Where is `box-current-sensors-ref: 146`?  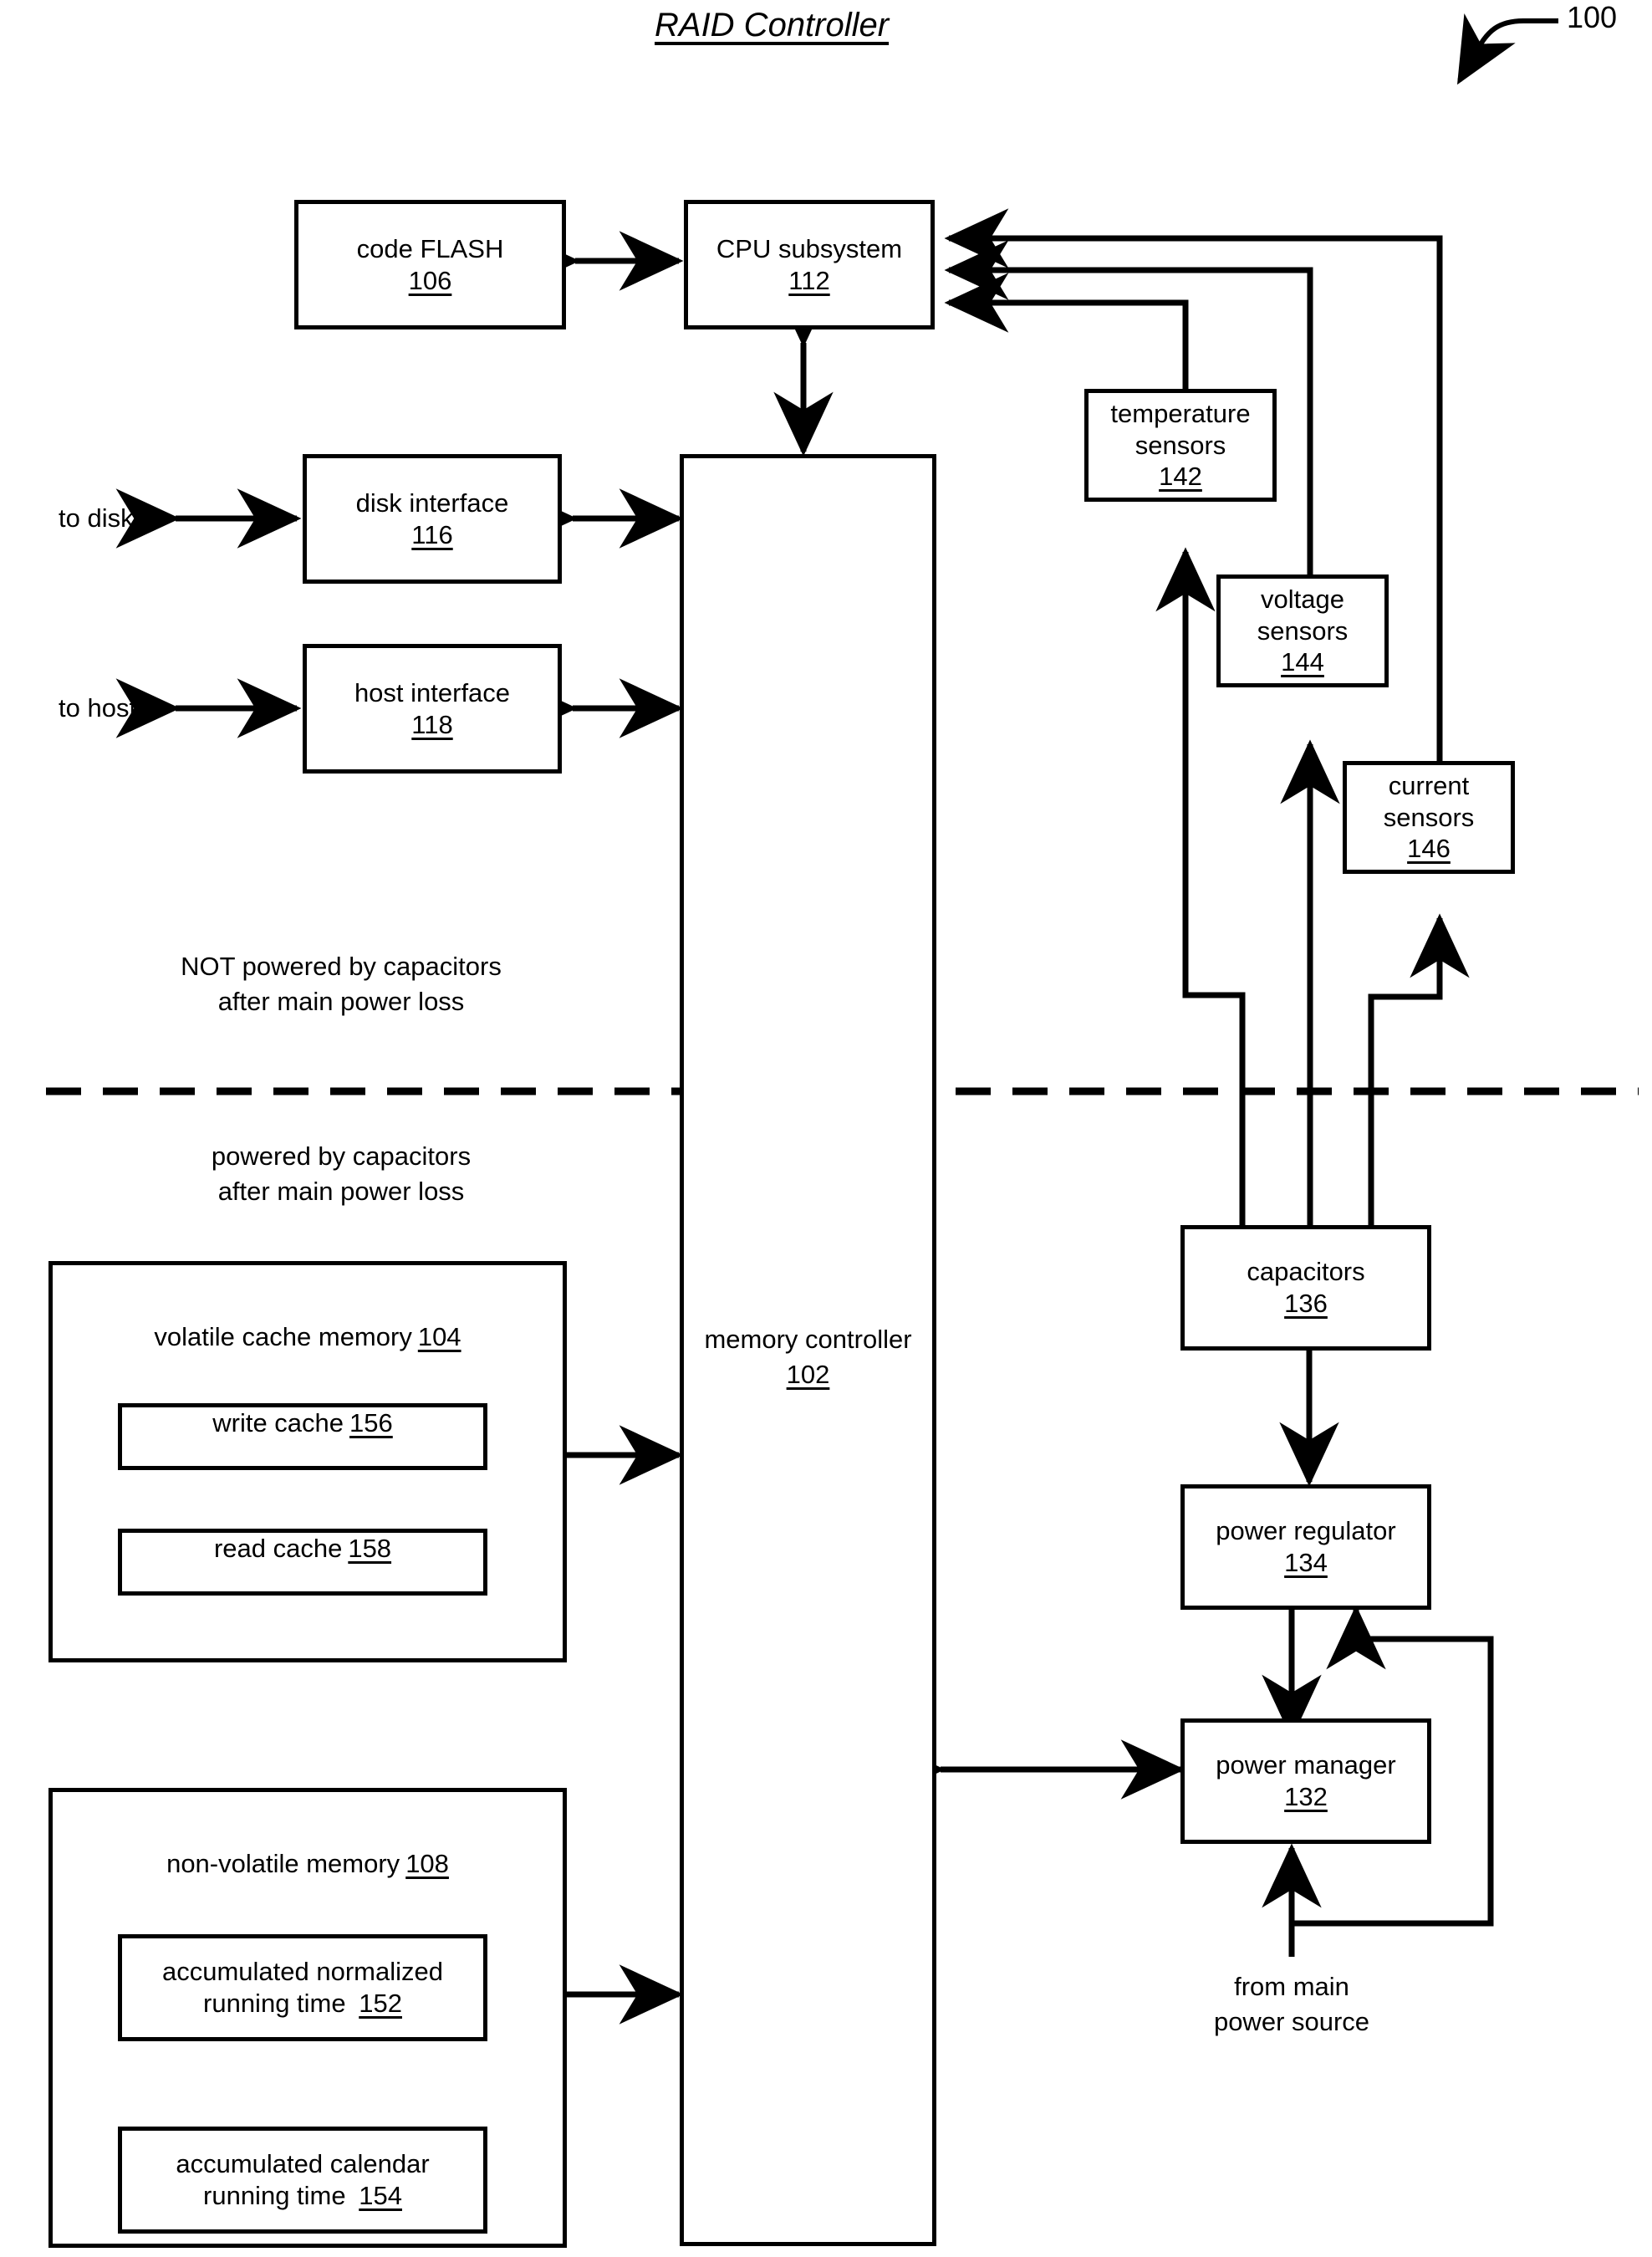
box-current-sensors-ref: 146 is located at coordinates (1429, 849).